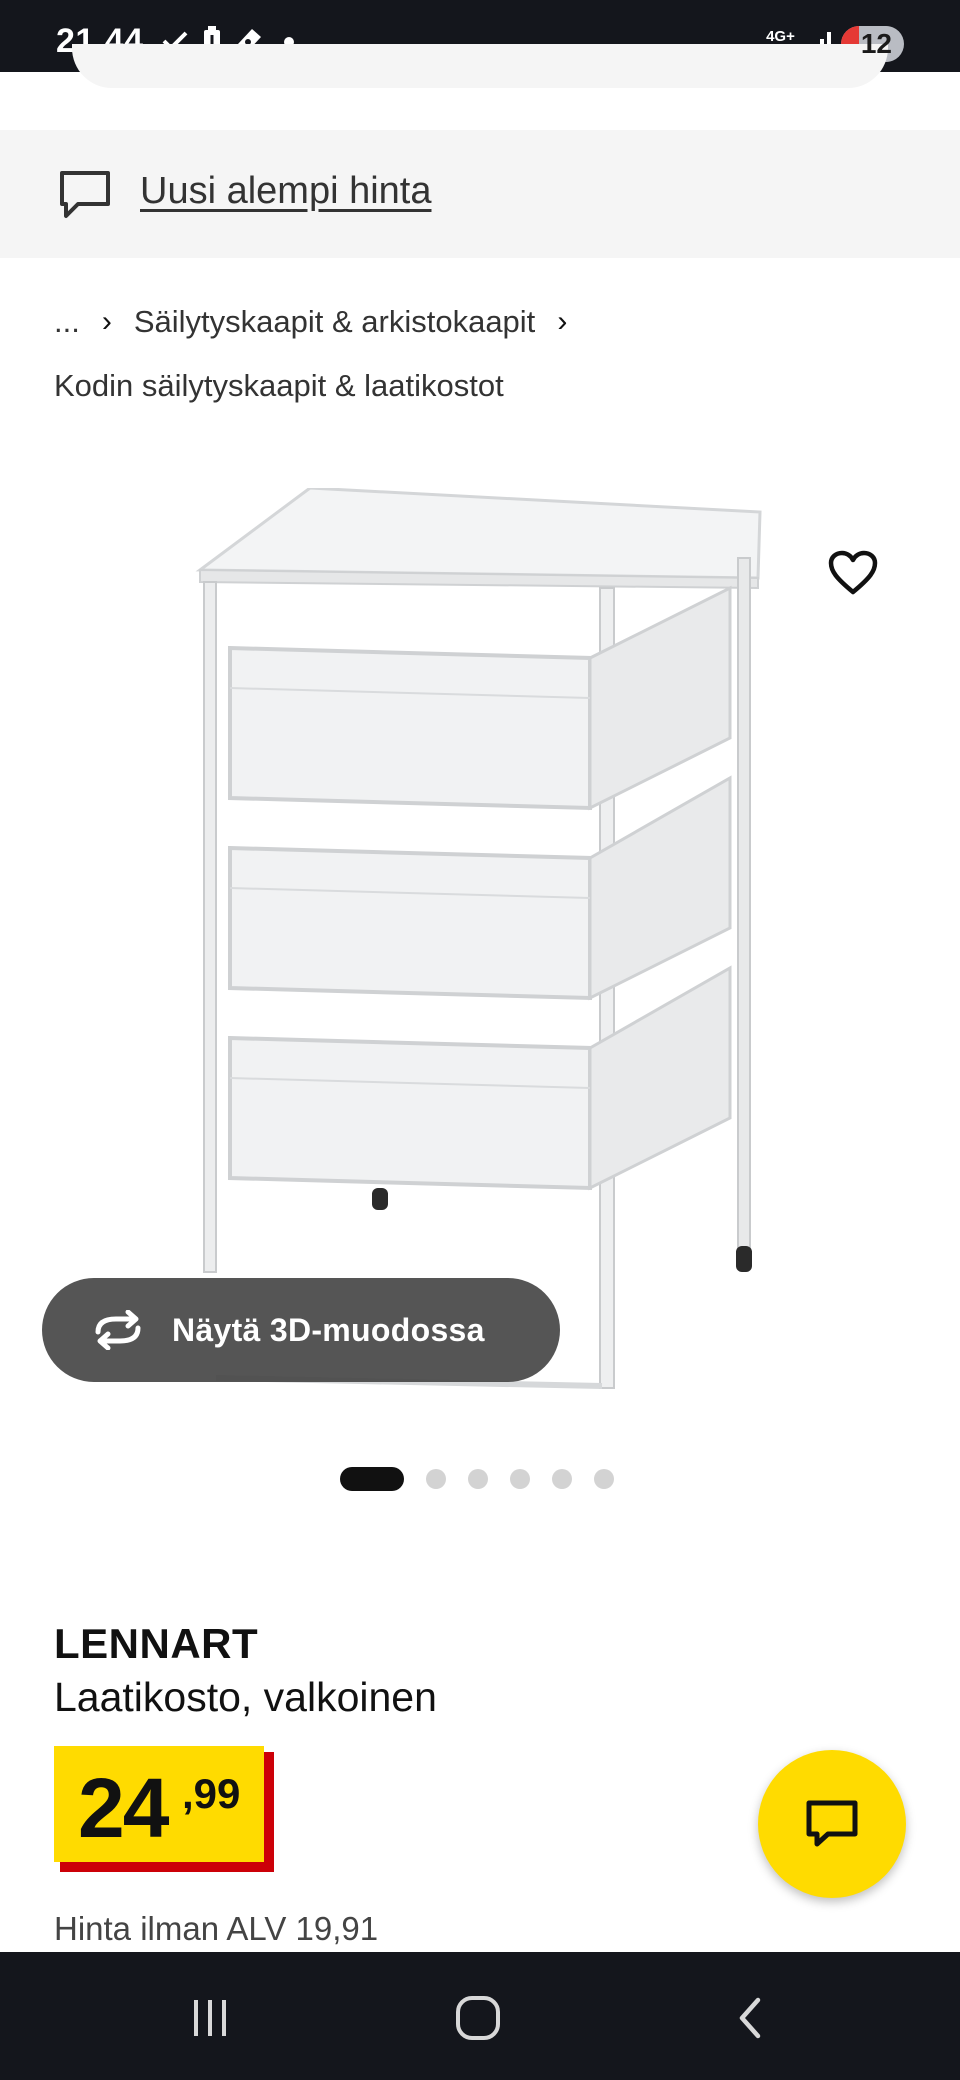 This screenshot has width=960, height=2080. What do you see at coordinates (211, 1793) in the screenshot?
I see `price-decimal: ,99` at bounding box center [211, 1793].